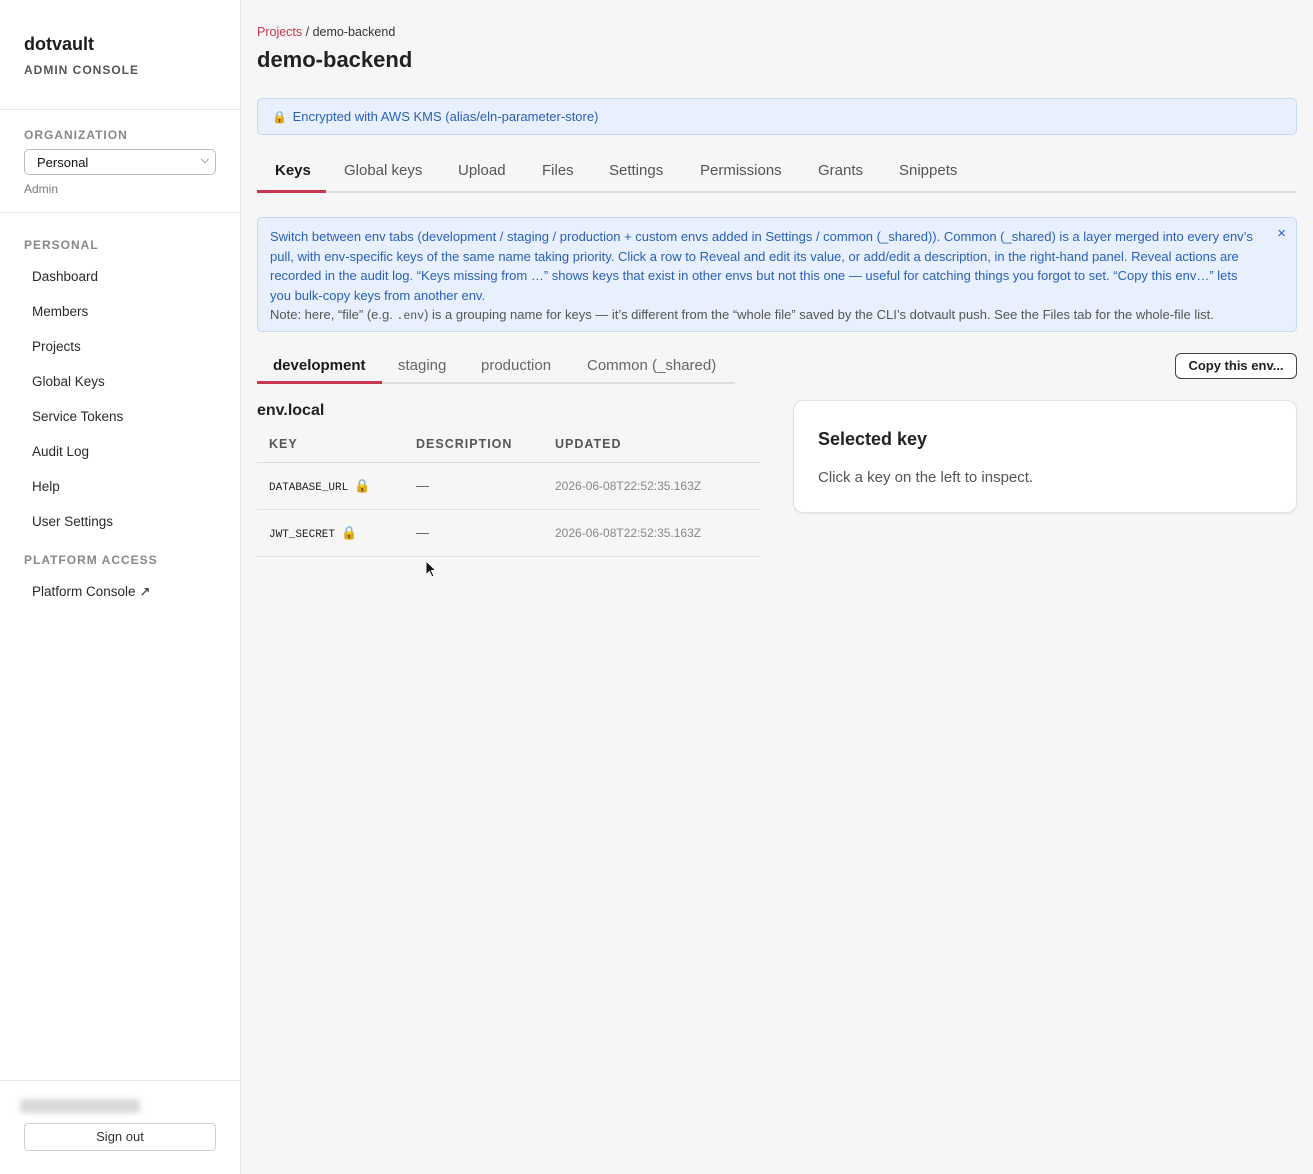 The width and height of the screenshot is (1313, 1174). I want to click on chevron-down-icon: ⌵, so click(204, 160).